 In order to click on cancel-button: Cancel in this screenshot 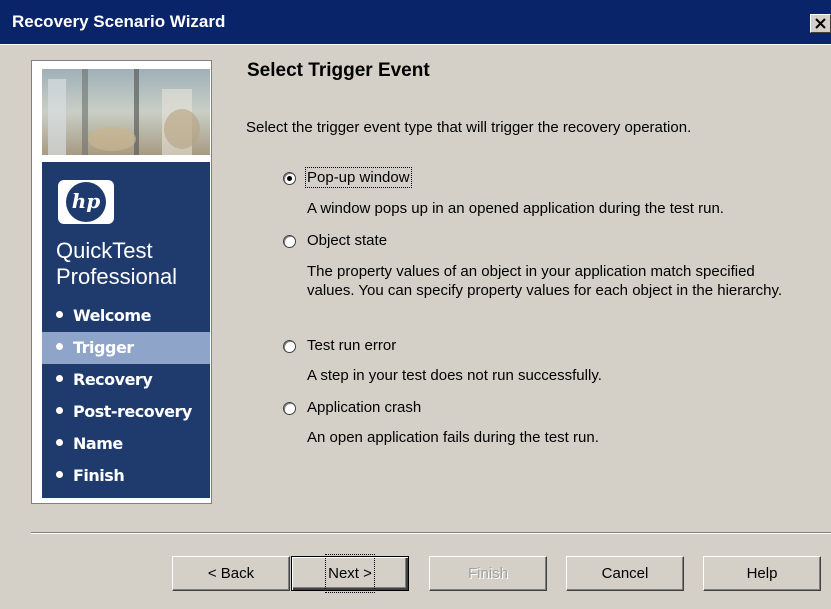, I will do `click(625, 573)`.